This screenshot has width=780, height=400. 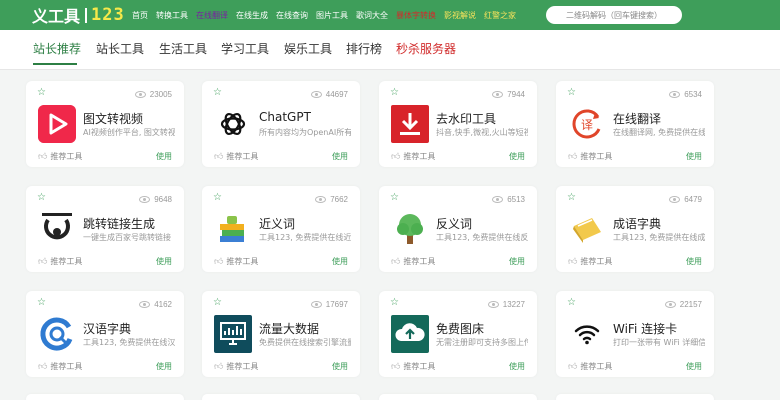 What do you see at coordinates (410, 334) in the screenshot?
I see `cloud-upload-icon` at bounding box center [410, 334].